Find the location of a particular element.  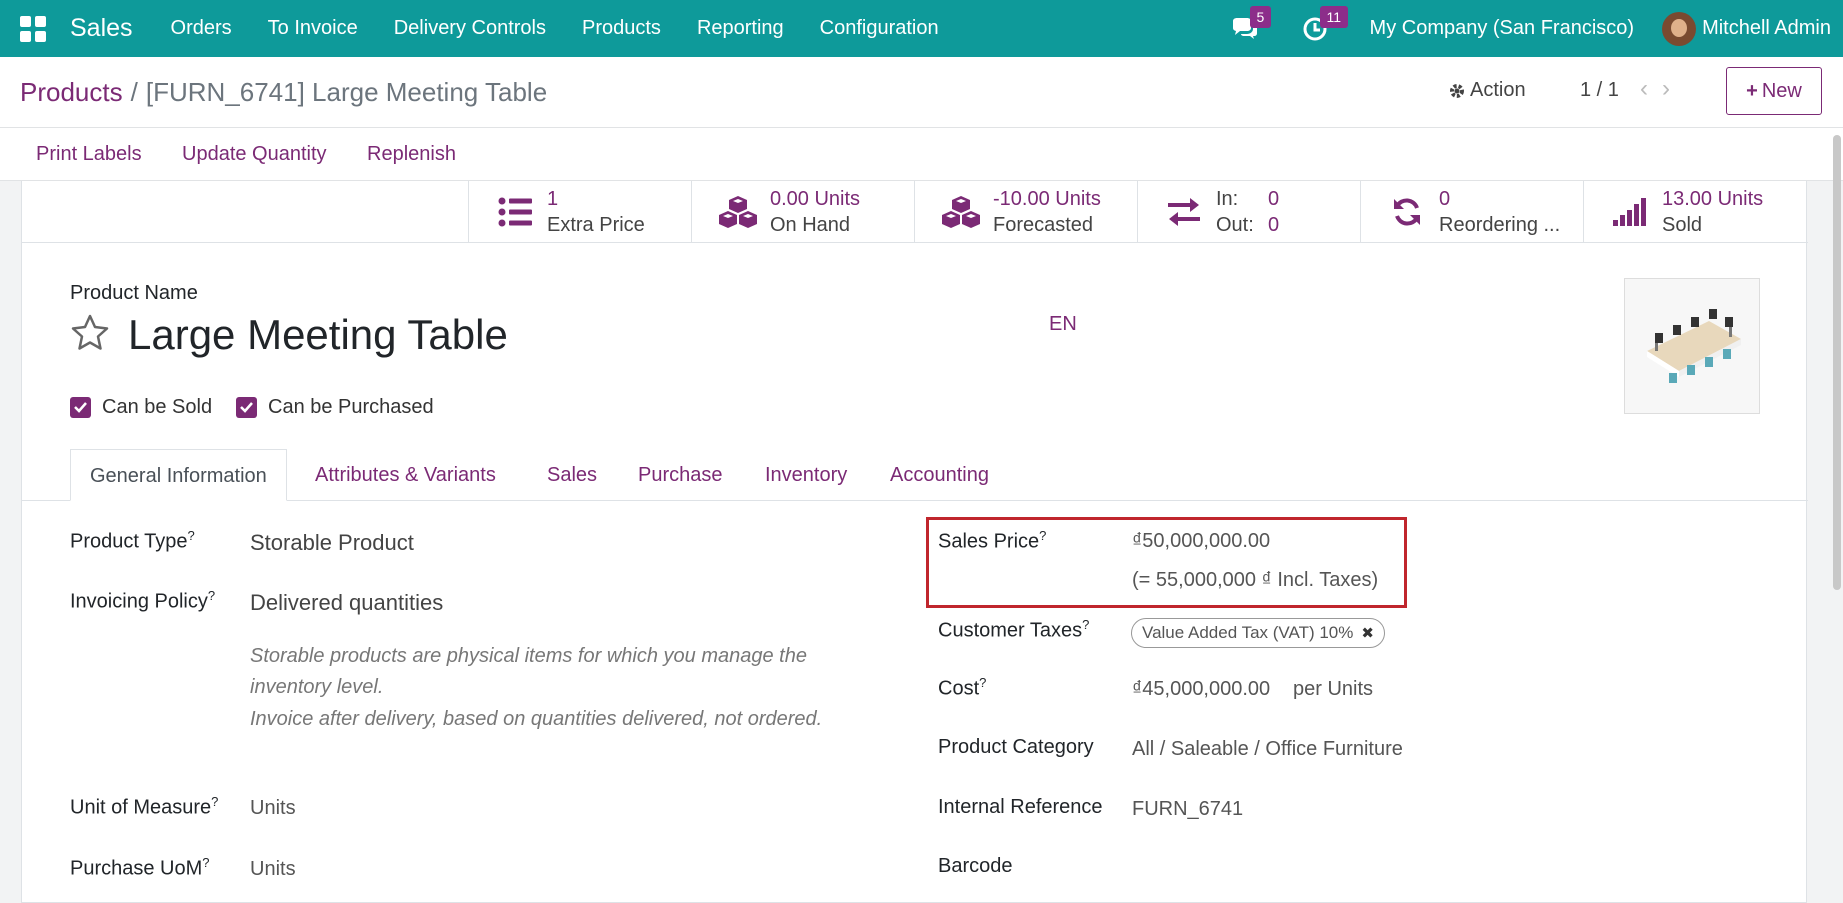

app-name: Sales is located at coordinates (101, 28).